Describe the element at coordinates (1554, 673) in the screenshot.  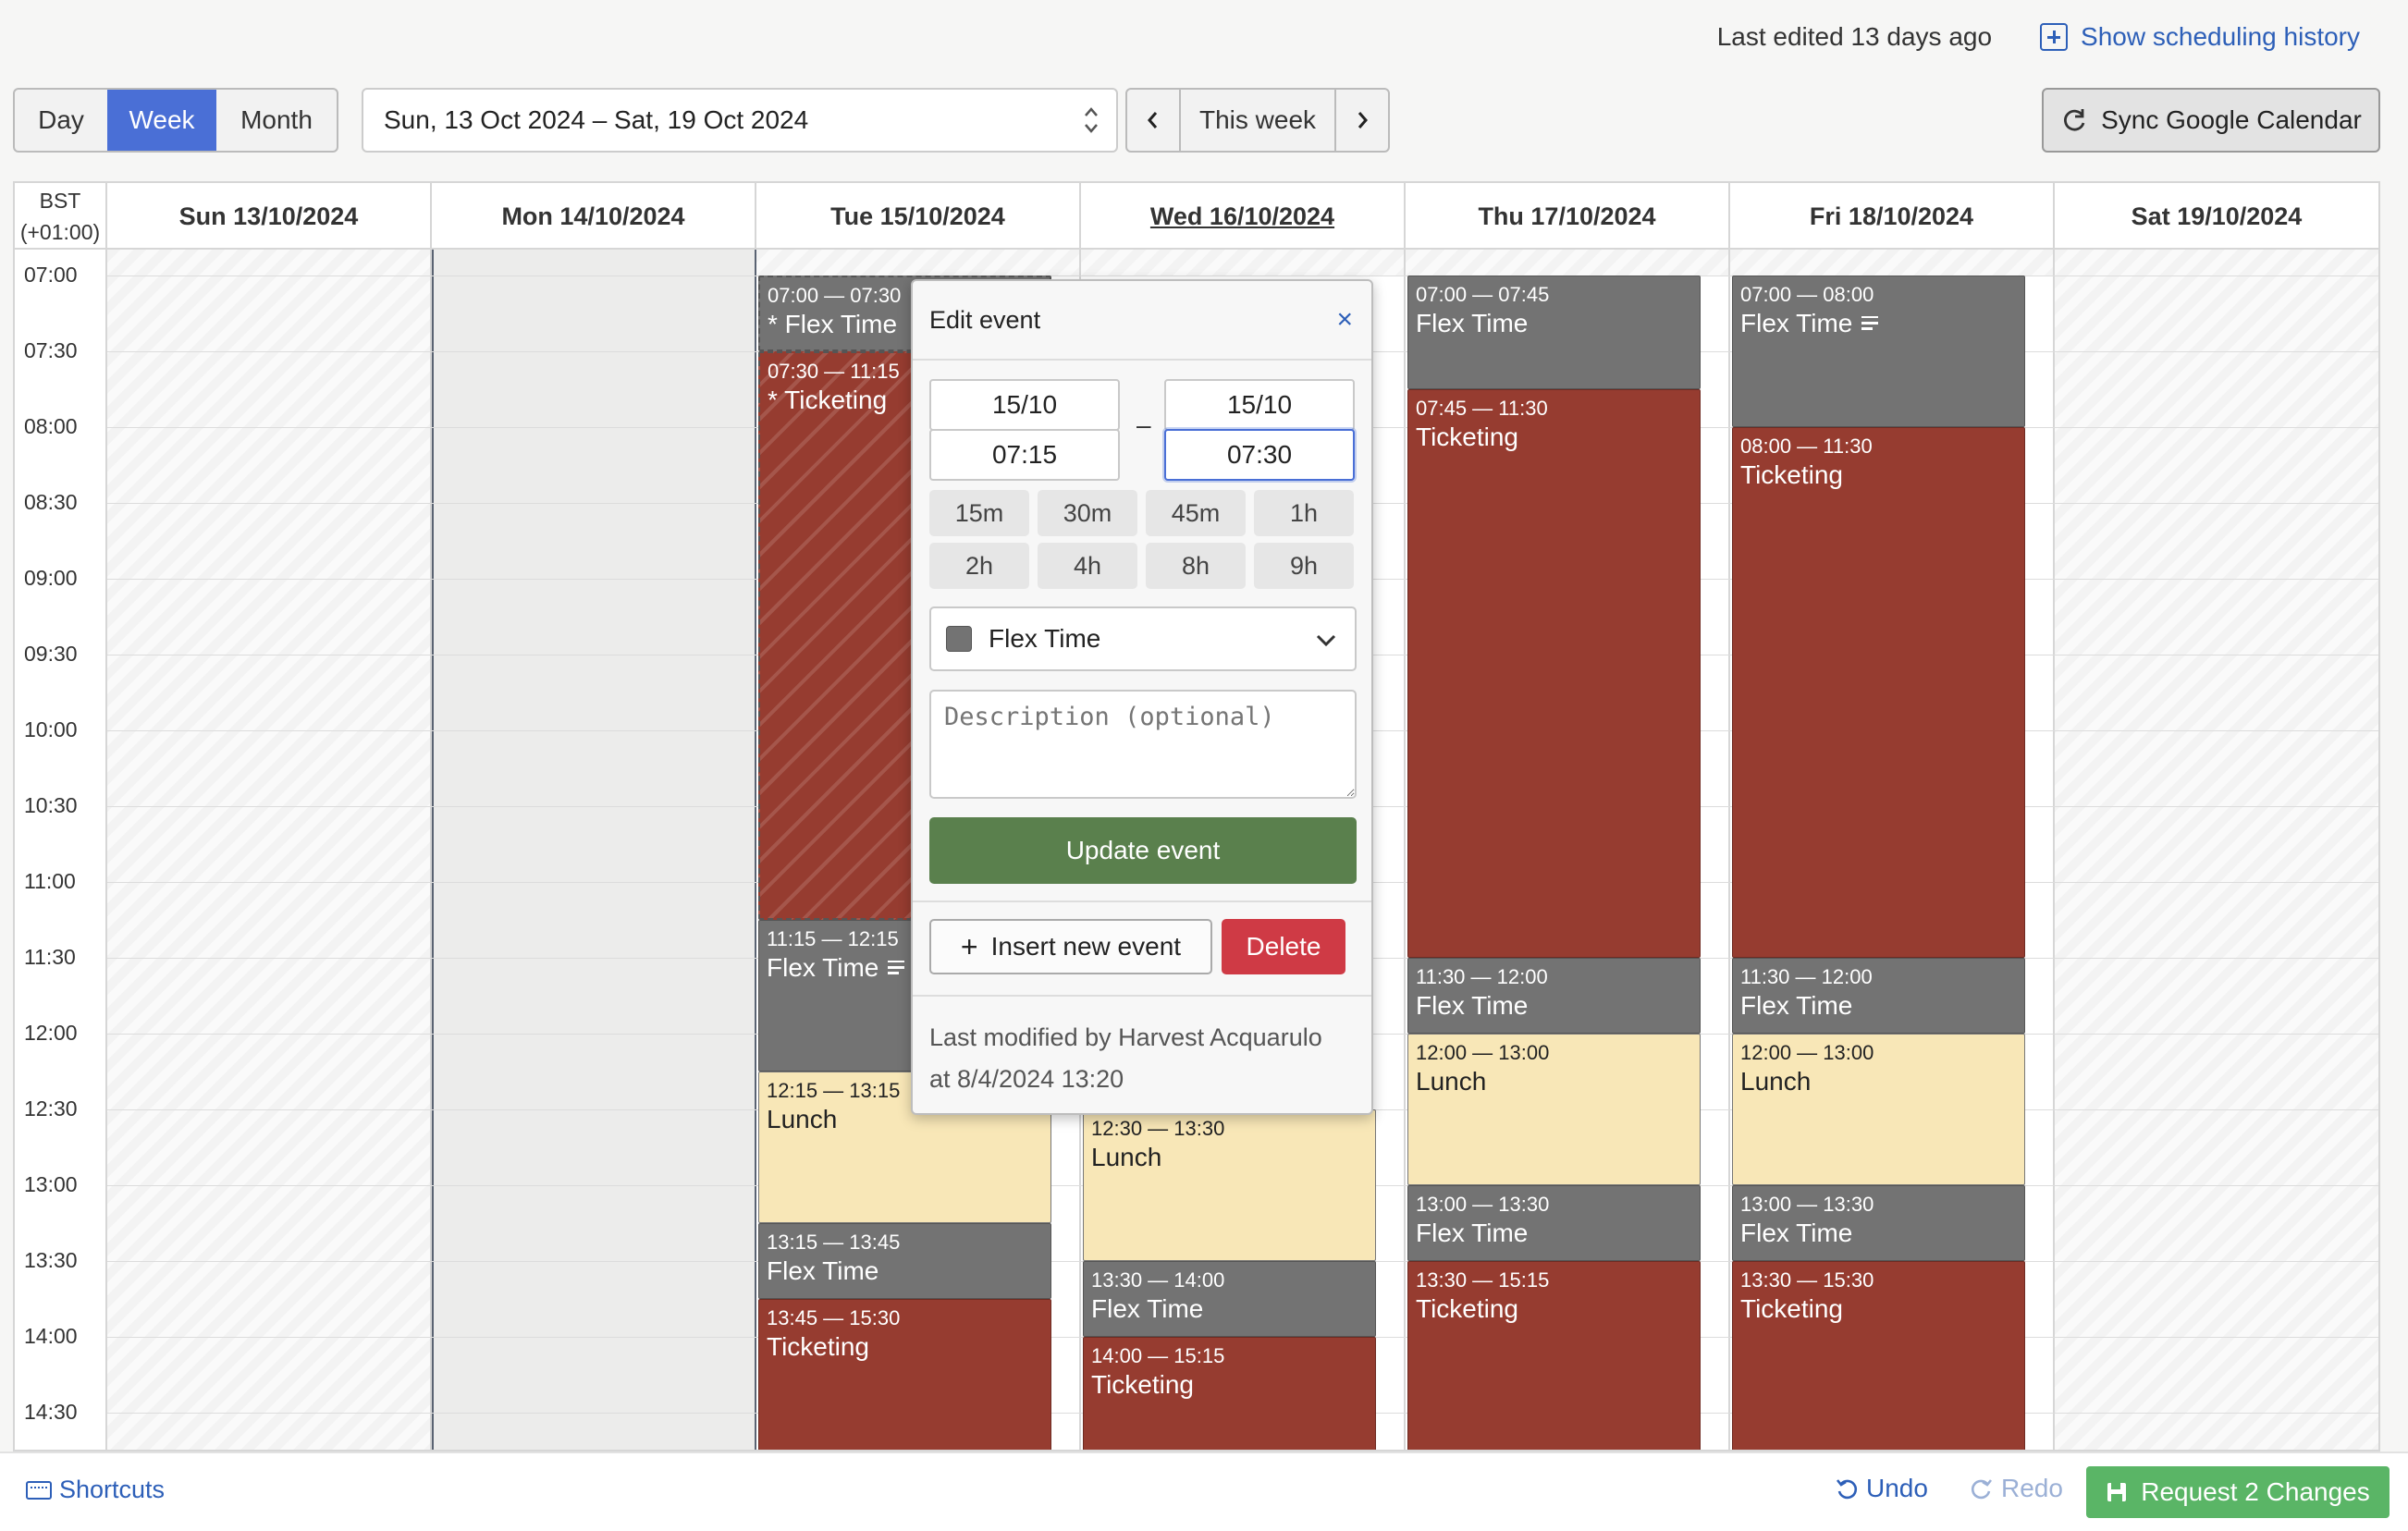
I see `calendar-event: 07:45 — 11:30 Ticketing` at that location.